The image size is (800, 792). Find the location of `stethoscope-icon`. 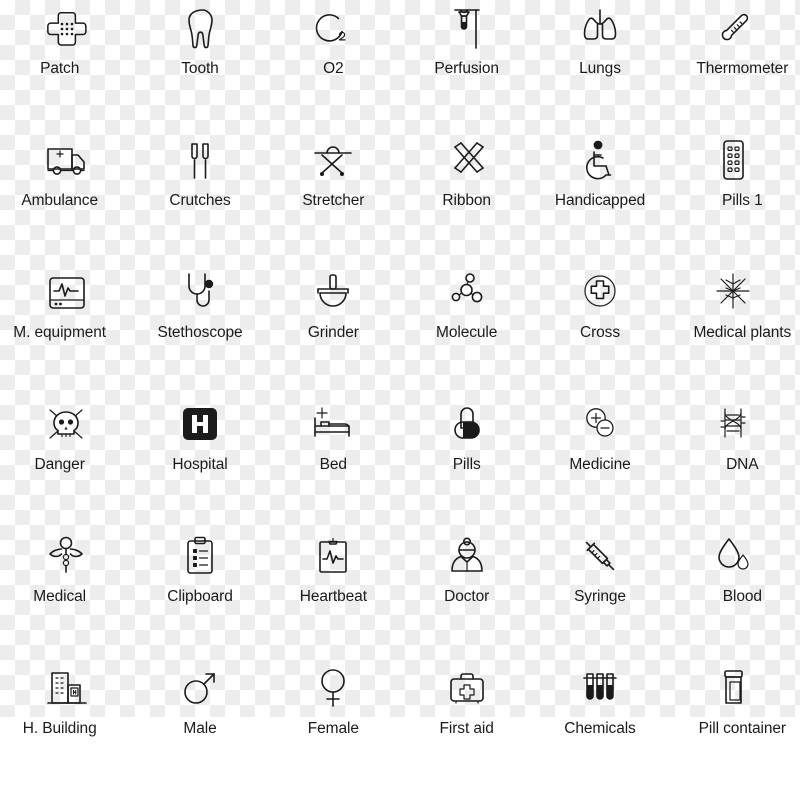

stethoscope-icon is located at coordinates (200, 293).